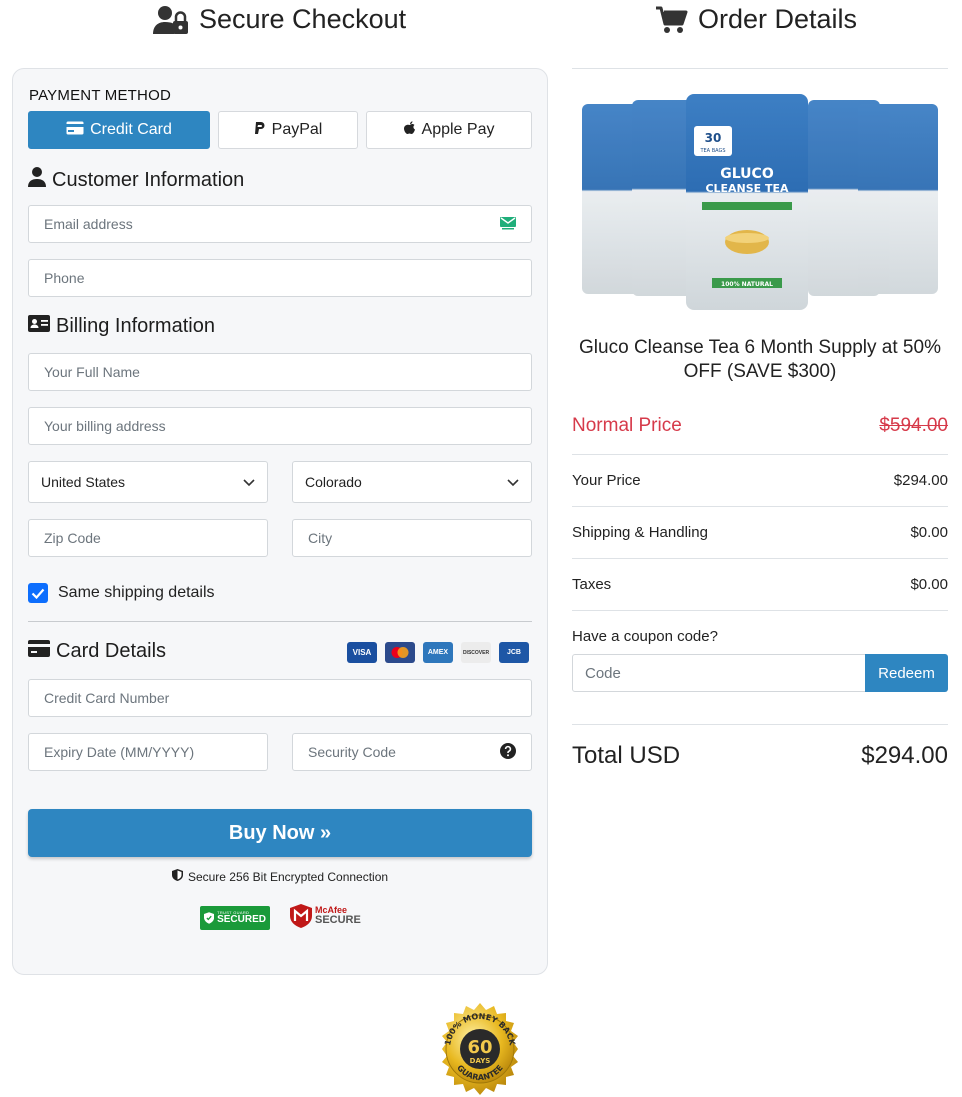 The height and width of the screenshot is (1097, 962). I want to click on normal-price-row: Normal Price $594.00, so click(760, 426).